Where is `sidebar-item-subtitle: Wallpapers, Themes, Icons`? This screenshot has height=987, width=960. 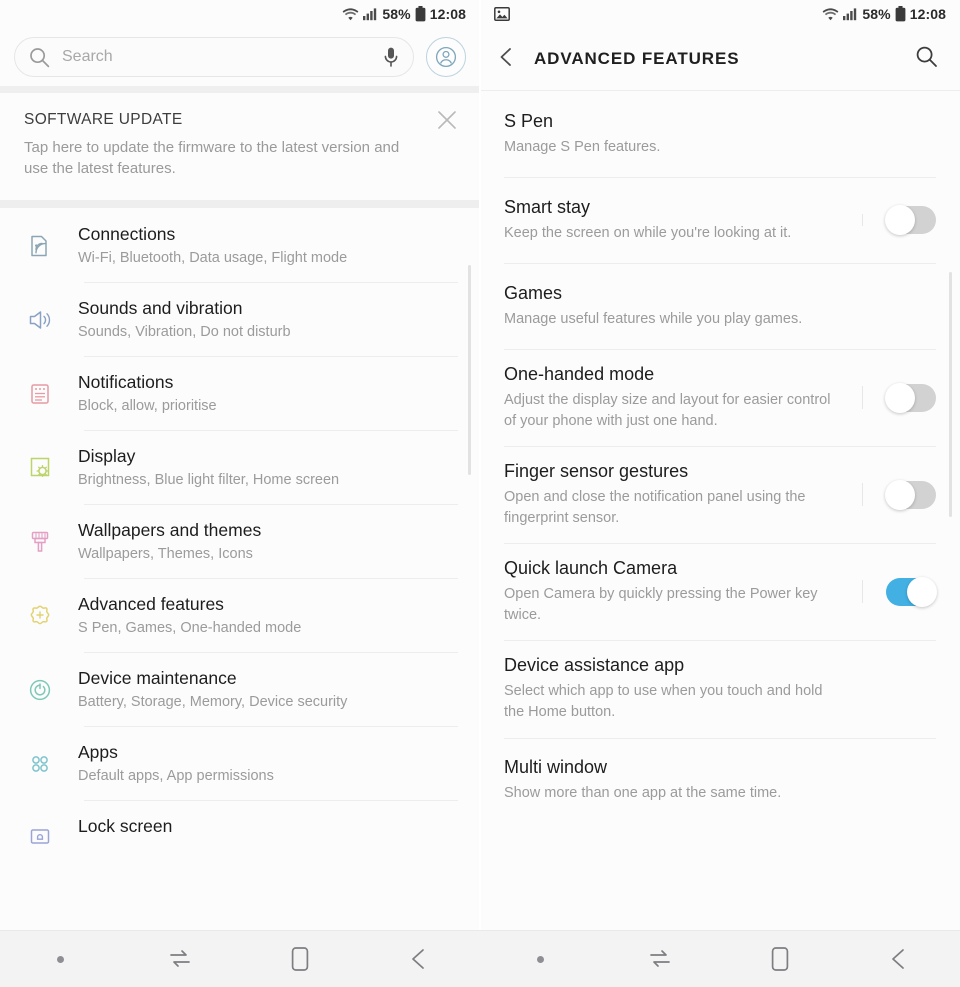
sidebar-item-subtitle: Wallpapers, Themes, Icons is located at coordinates (165, 553).